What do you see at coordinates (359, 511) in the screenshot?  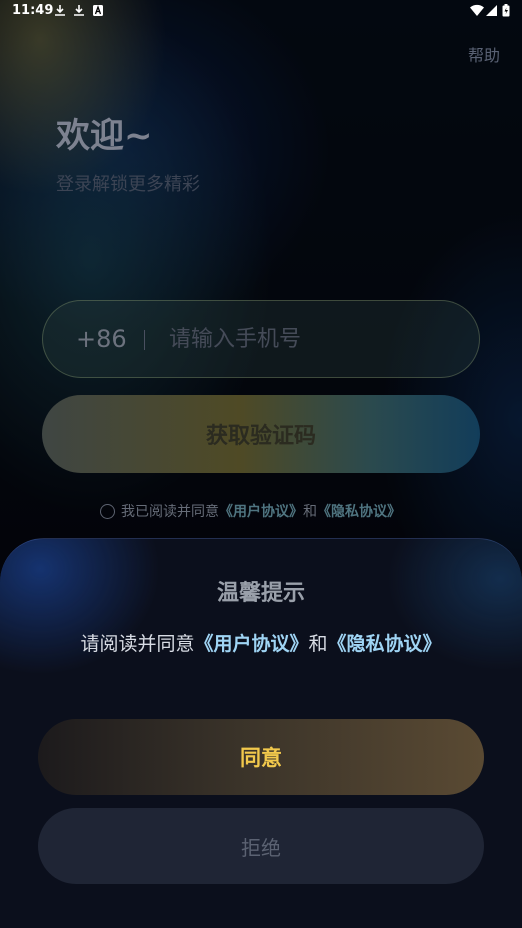 I see `privacy-agreement-link: 《隐私协议》` at bounding box center [359, 511].